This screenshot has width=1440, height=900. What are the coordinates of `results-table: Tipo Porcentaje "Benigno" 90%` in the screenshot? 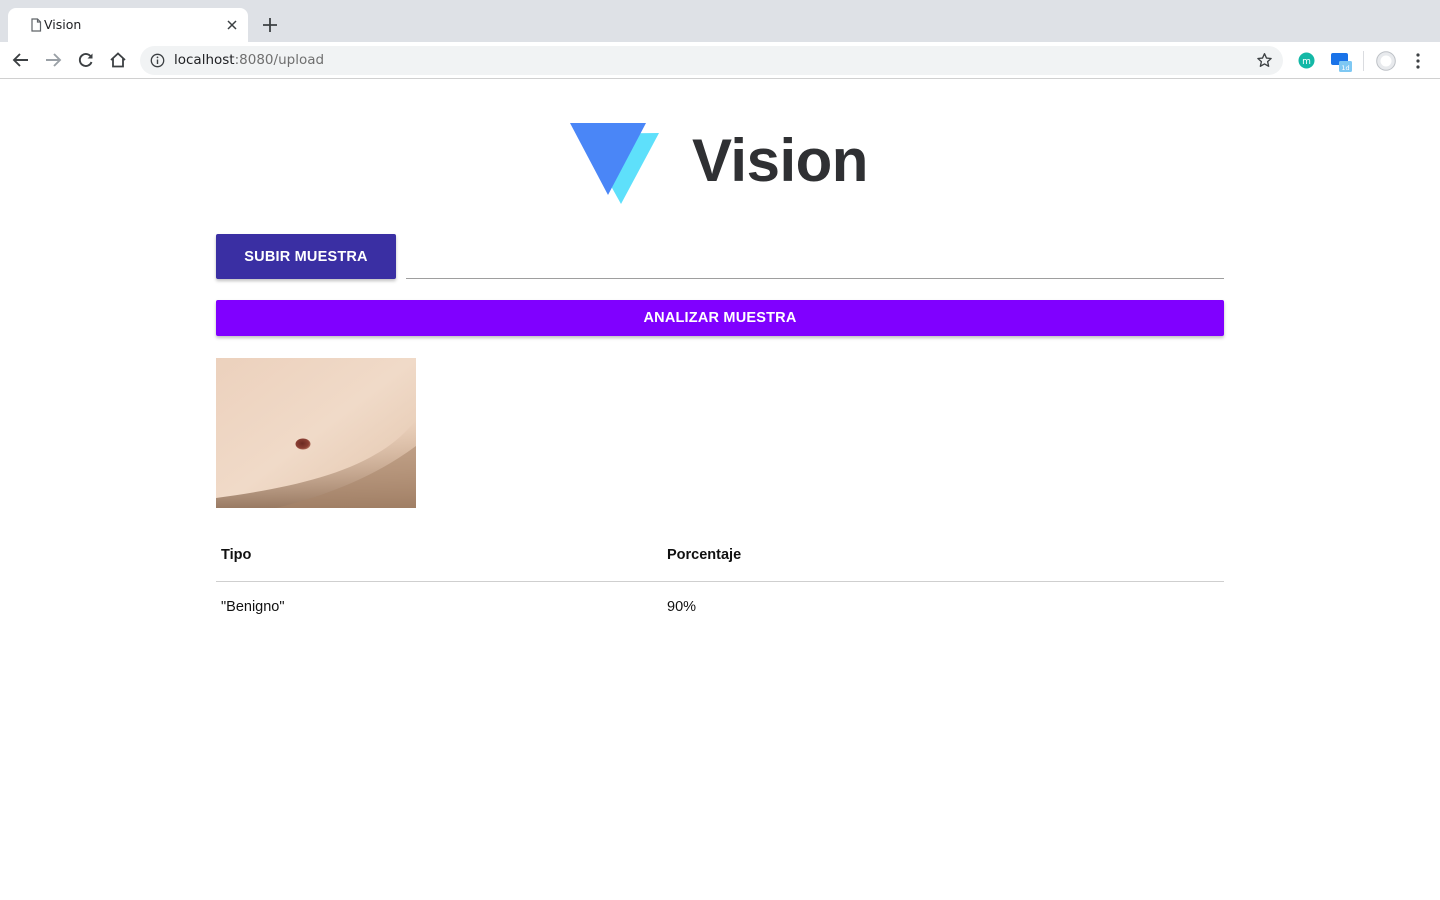 It's located at (720, 581).